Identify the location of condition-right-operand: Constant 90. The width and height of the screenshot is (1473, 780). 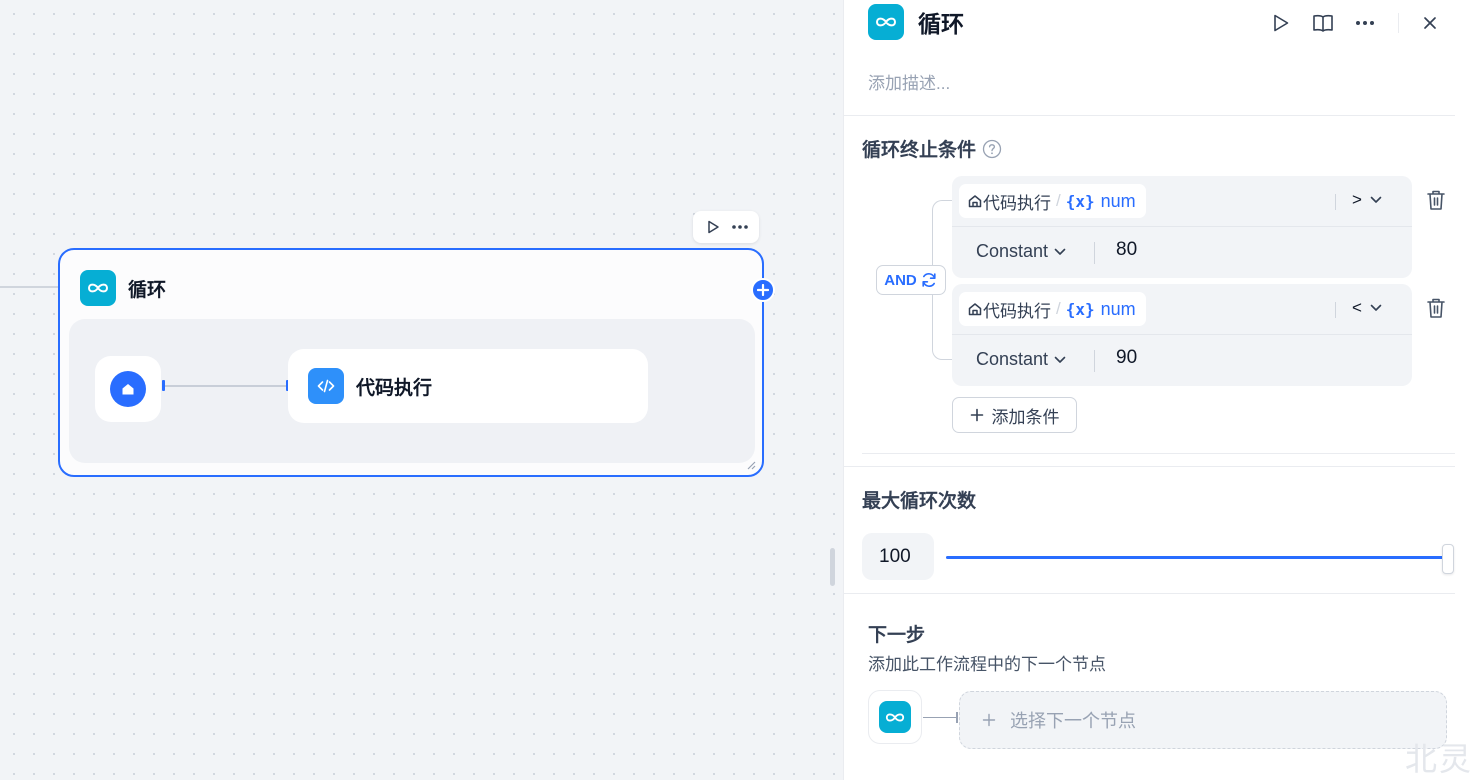
(1182, 361).